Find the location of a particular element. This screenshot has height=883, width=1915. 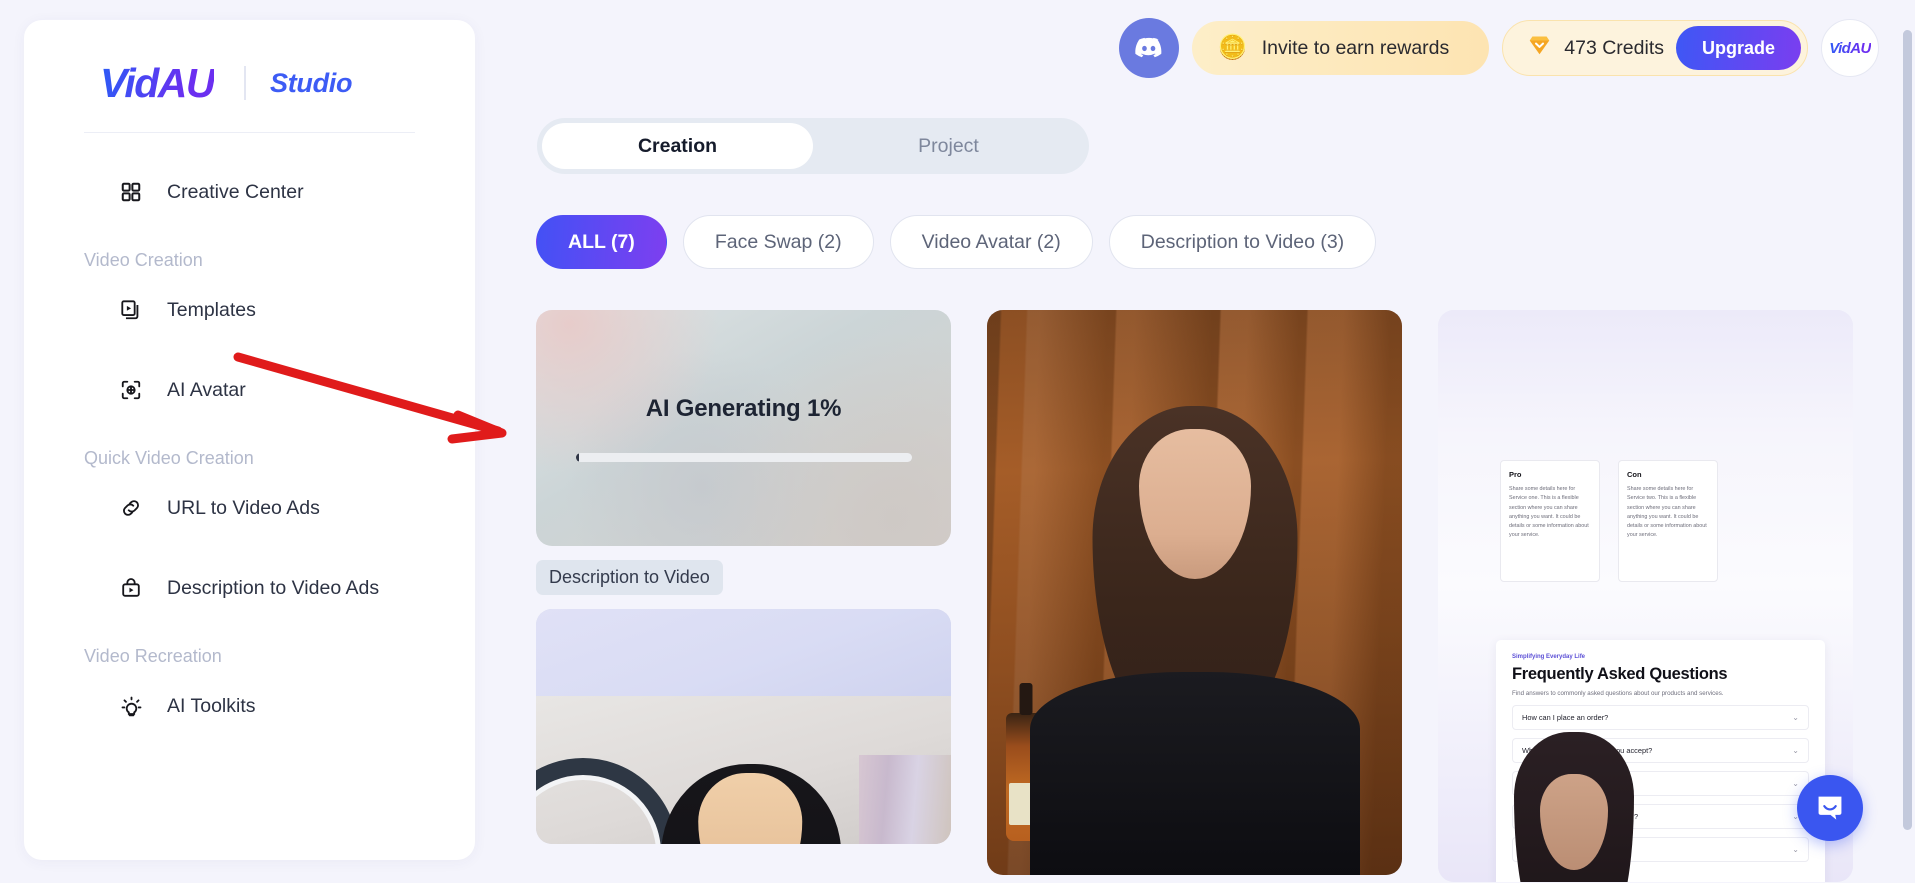

sidebar-item-label: URL to Video Ads is located at coordinates (243, 507).